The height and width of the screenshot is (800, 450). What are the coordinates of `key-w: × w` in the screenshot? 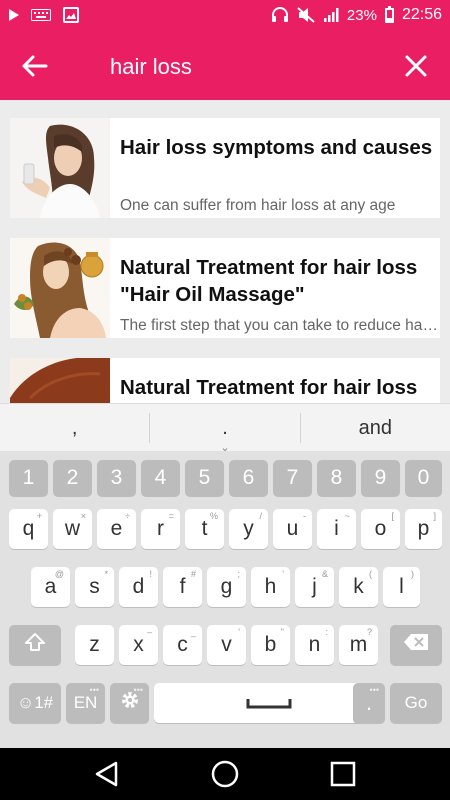 It's located at (72, 529).